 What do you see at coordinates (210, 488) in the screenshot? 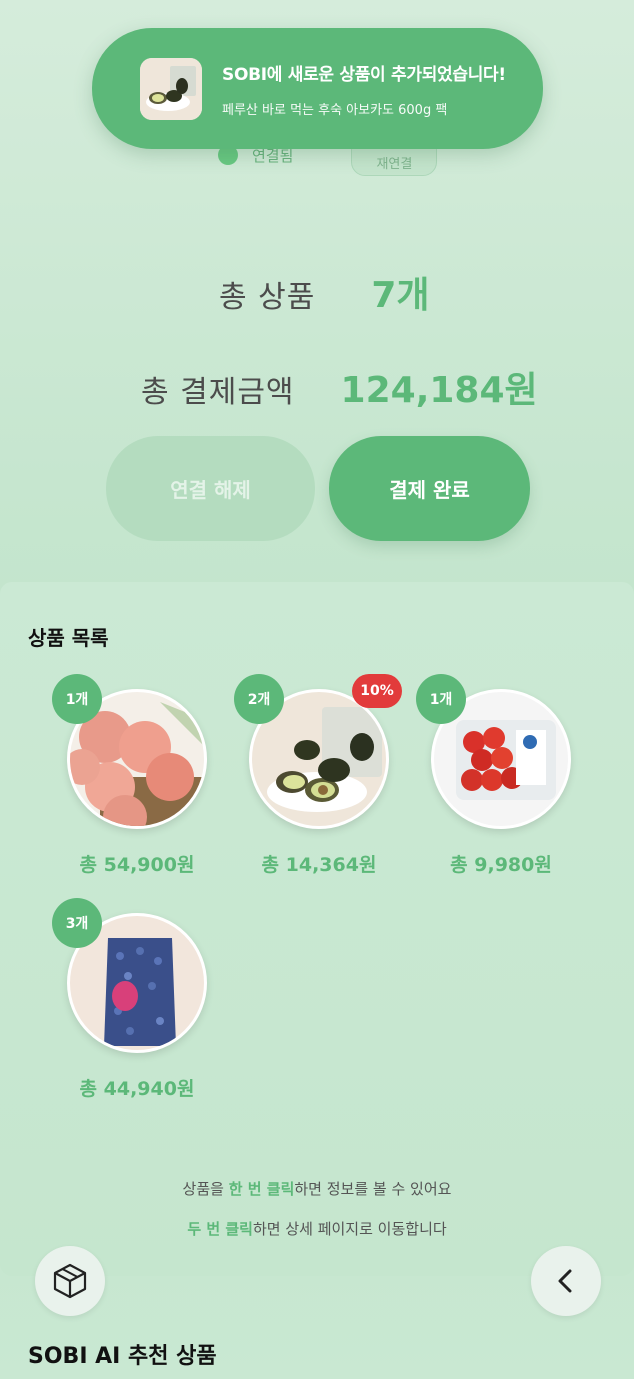
I see `disconnect-button: 연결 해제` at bounding box center [210, 488].